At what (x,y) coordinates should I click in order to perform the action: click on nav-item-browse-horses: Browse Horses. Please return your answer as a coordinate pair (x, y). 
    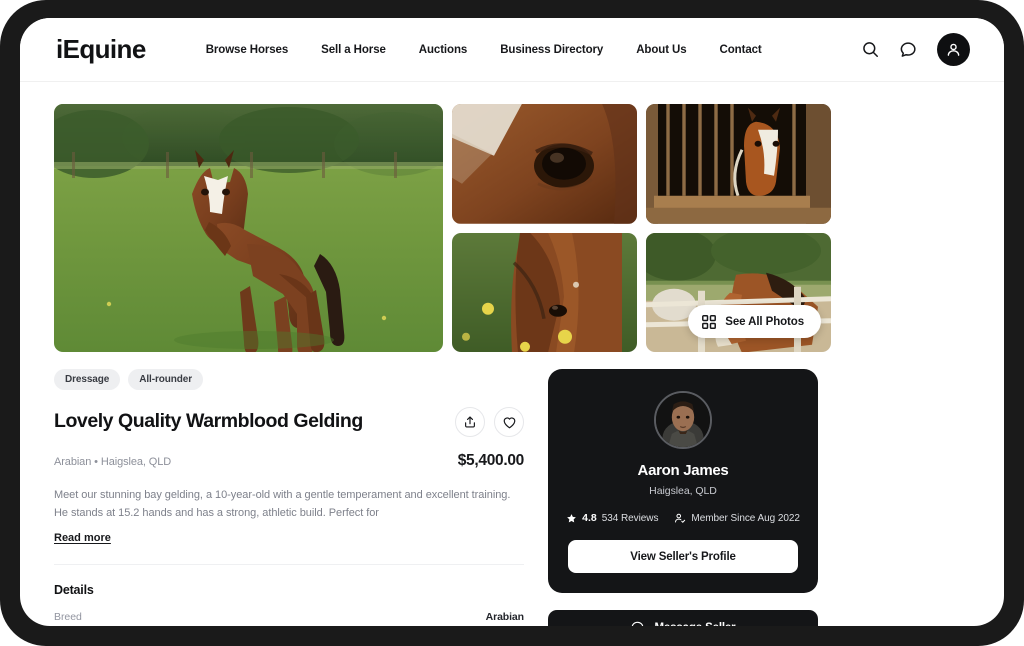
    Looking at the image, I should click on (247, 50).